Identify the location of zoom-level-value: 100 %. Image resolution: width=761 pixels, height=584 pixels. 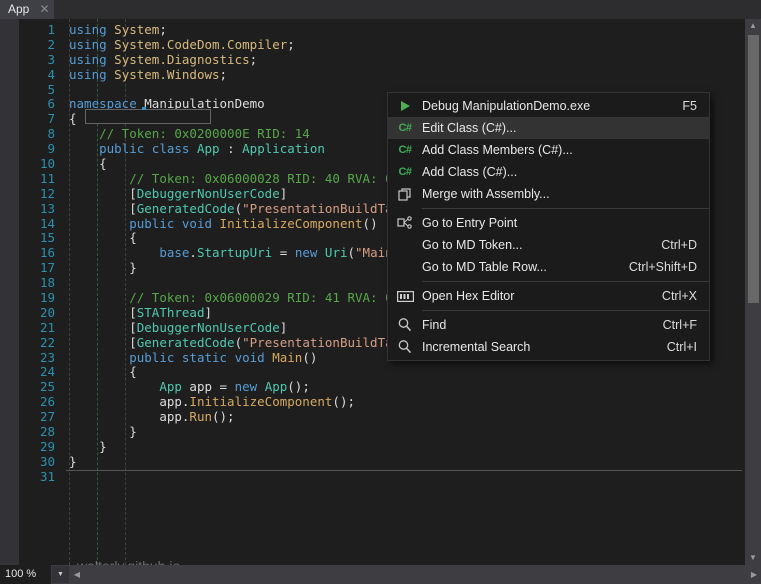
(26, 574).